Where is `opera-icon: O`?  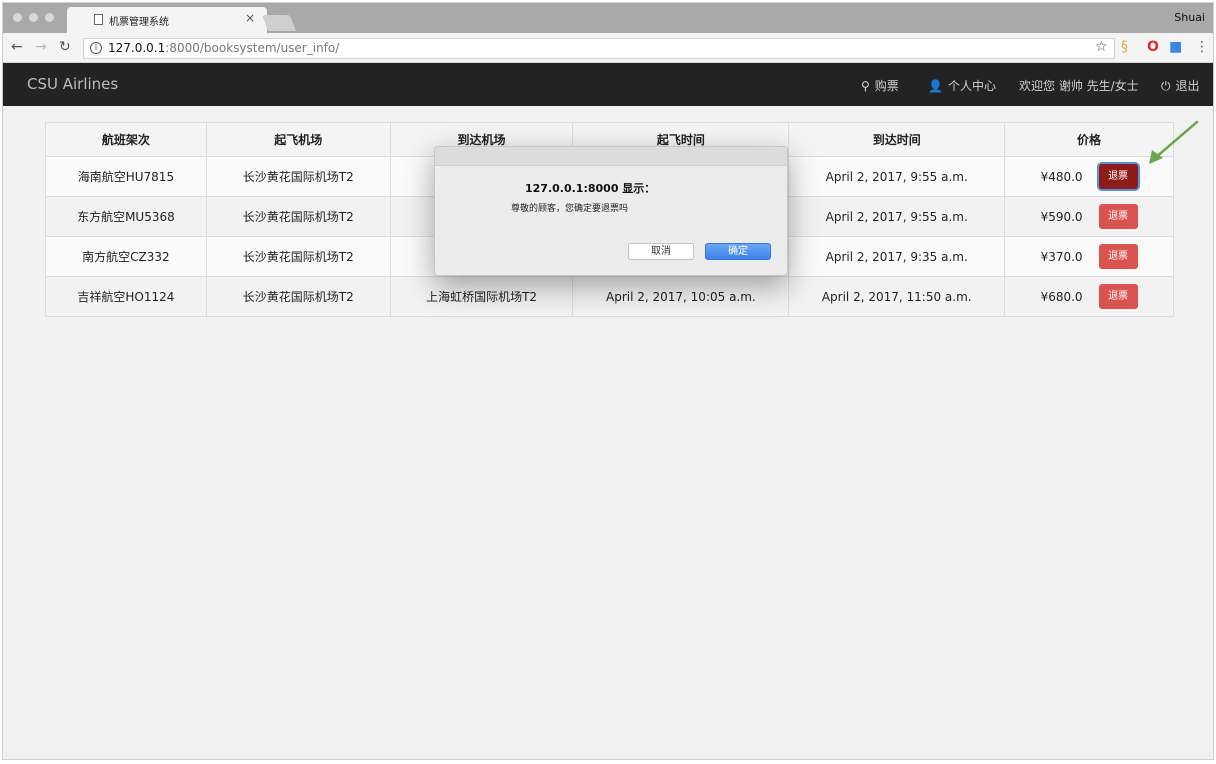
opera-icon: O is located at coordinates (1153, 47).